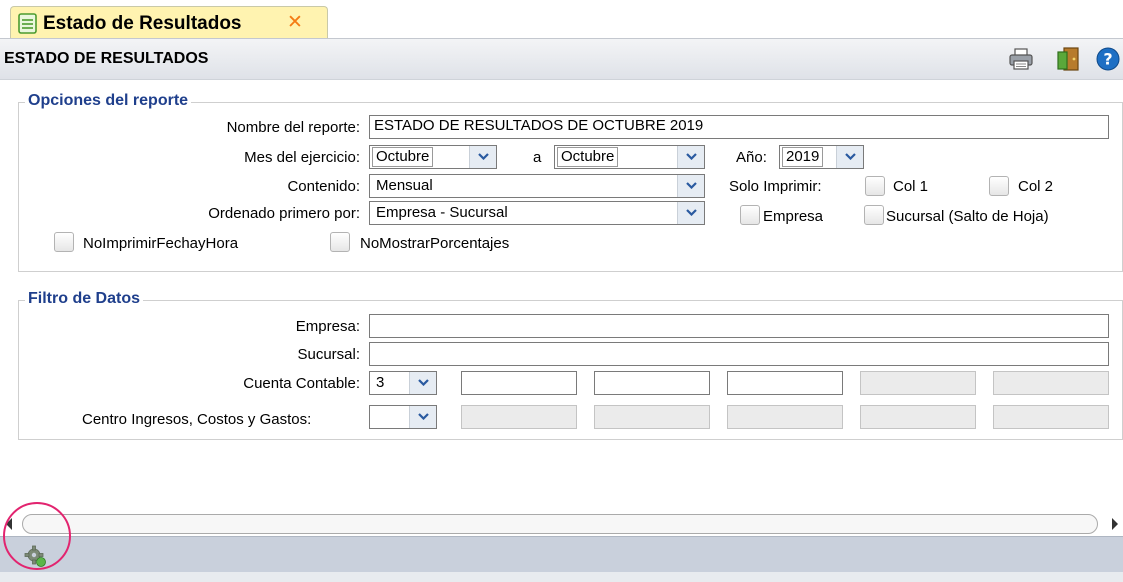 This screenshot has height=582, width=1123. What do you see at coordinates (404, 185) in the screenshot?
I see `contenido-value: Mensual` at bounding box center [404, 185].